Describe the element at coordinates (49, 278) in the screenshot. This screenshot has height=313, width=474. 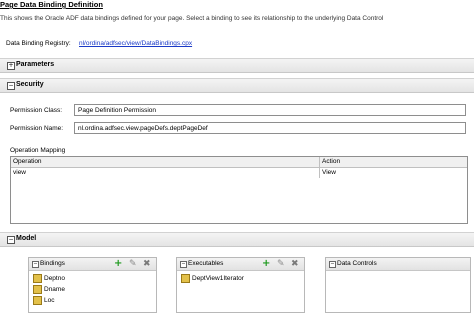
I see `list-item: Deptno` at that location.